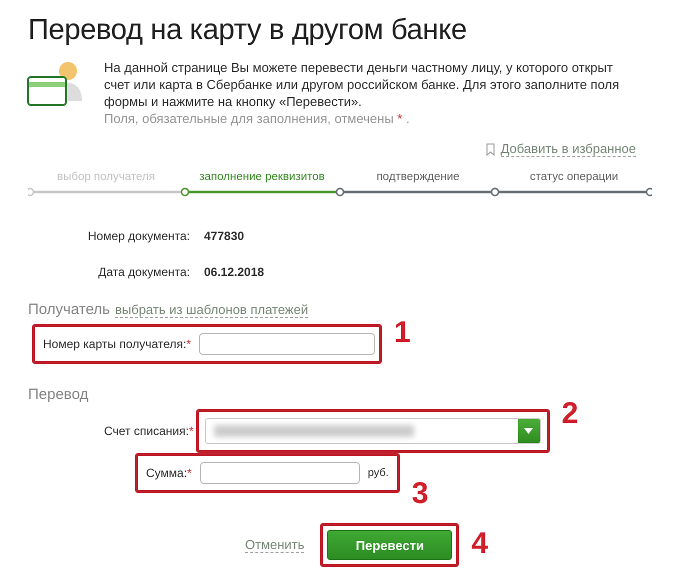  Describe the element at coordinates (58, 394) in the screenshot. I see `section-heading: Перевод` at that location.